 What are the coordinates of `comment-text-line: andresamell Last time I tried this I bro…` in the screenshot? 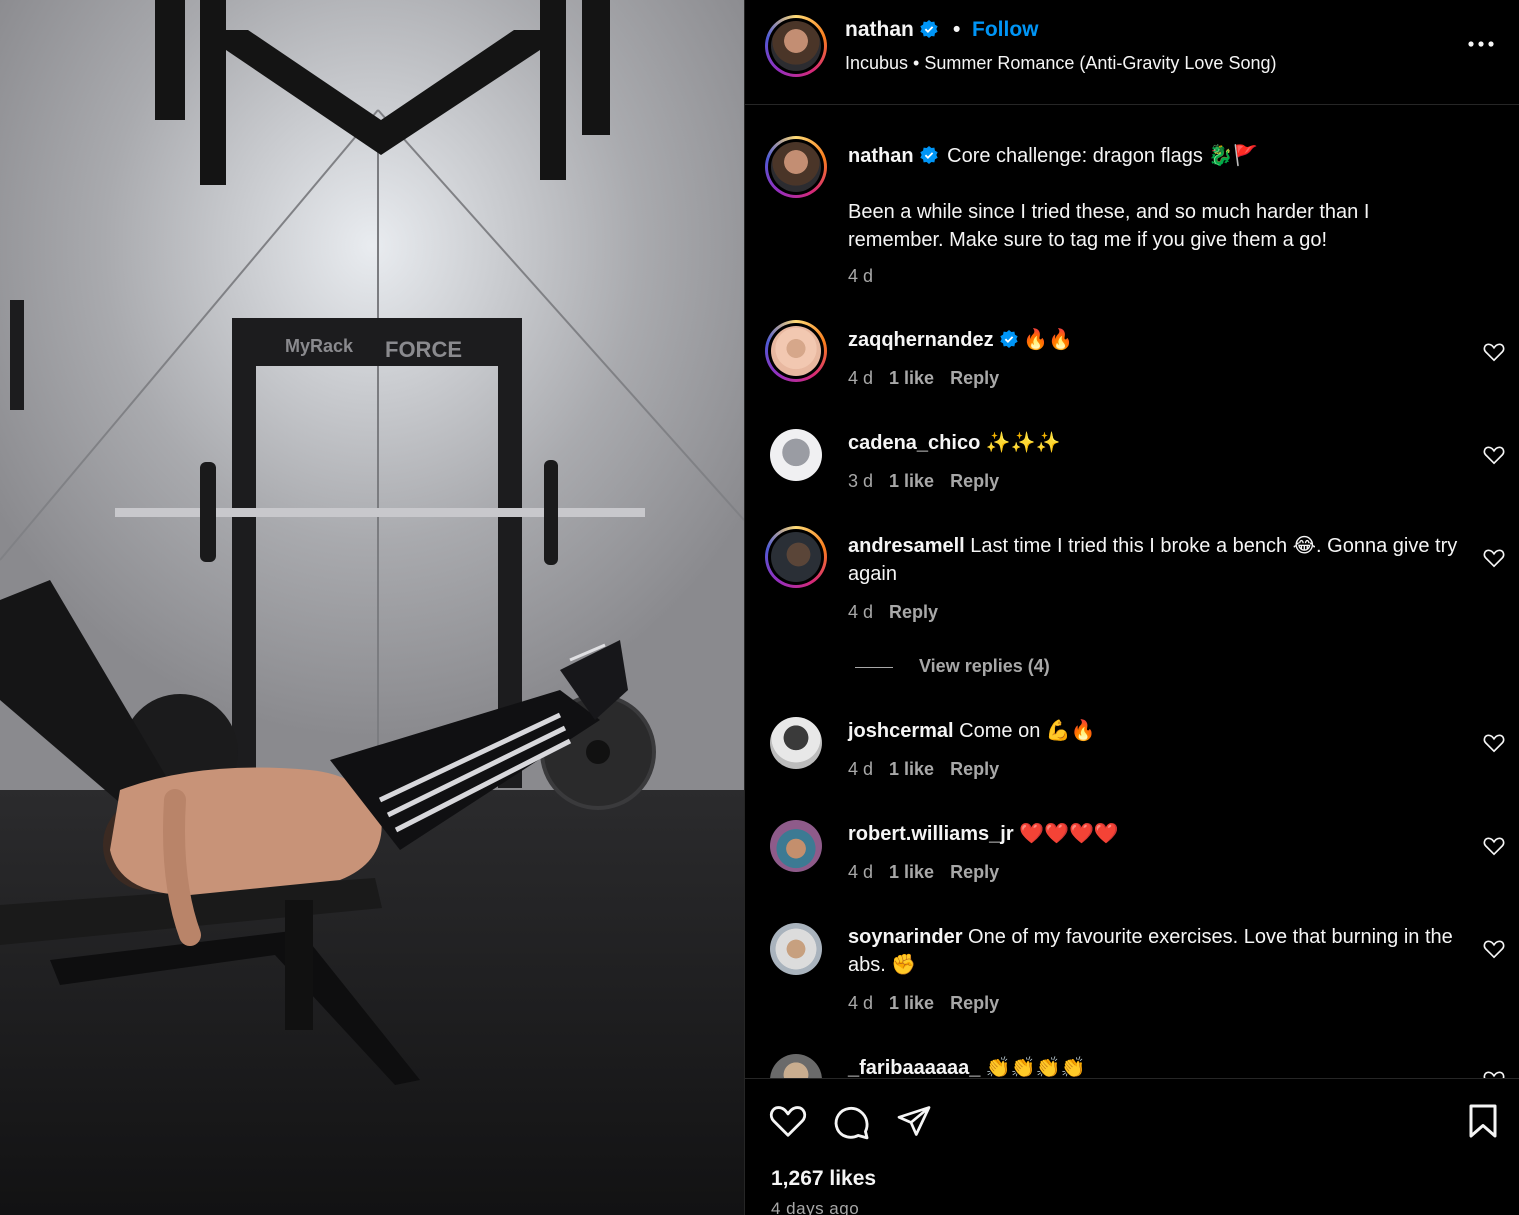 It's located at (1153, 560).